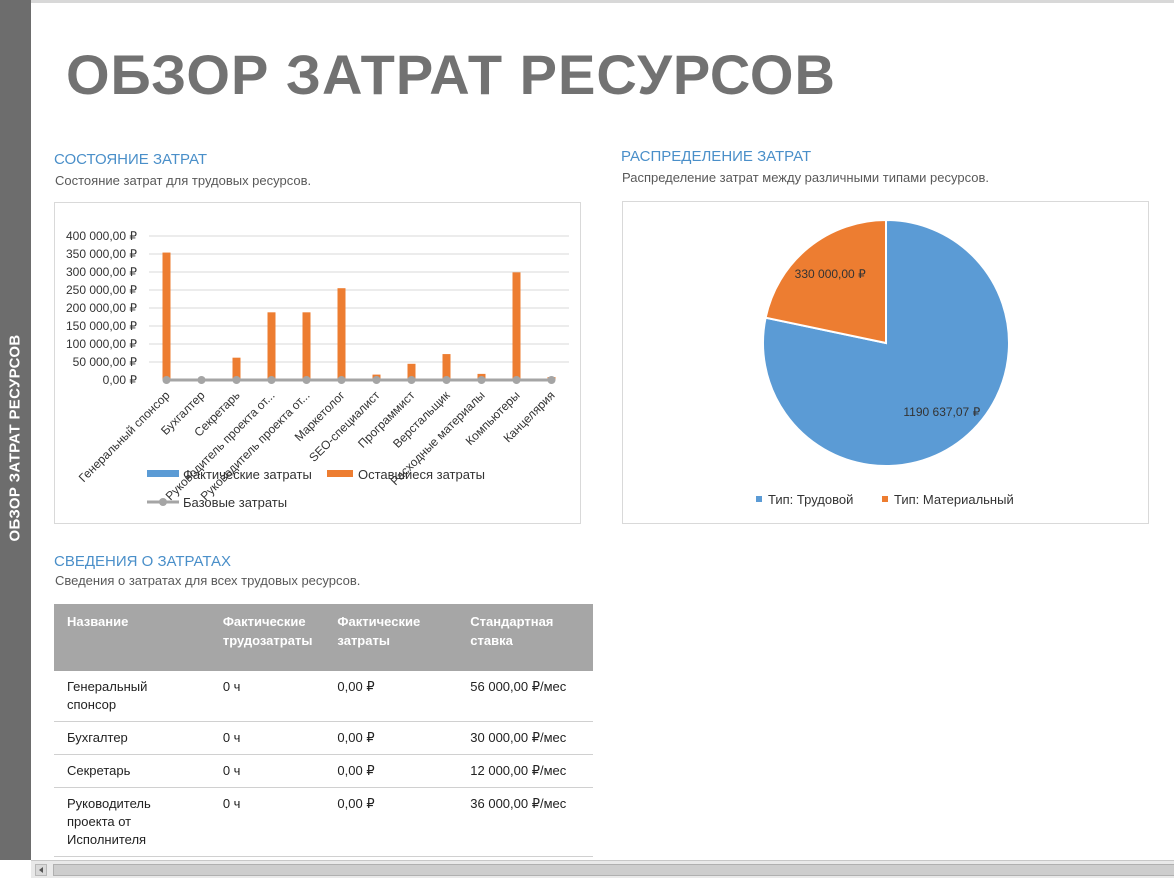 Image resolution: width=1174 pixels, height=878 pixels. I want to click on pie-label-material: 330 000,00 ₽, so click(830, 274).